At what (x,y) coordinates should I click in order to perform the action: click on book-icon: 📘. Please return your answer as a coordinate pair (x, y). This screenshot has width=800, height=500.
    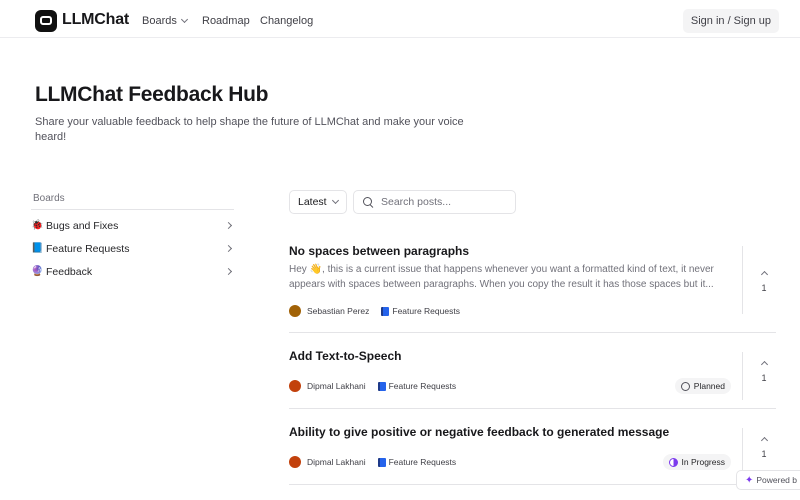
    Looking at the image, I should click on (37, 248).